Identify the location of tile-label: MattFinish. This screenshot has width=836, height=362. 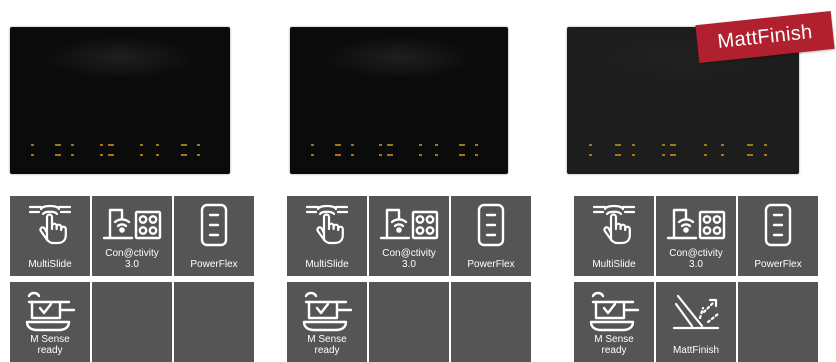
(696, 350).